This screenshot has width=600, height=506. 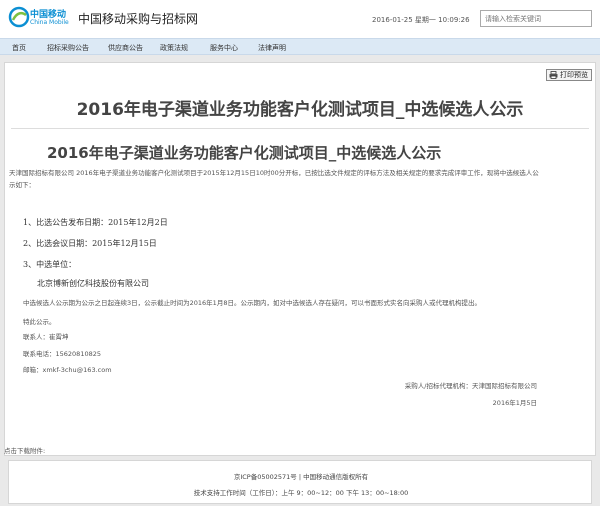 I want to click on article-title: 2016年电子渠道业务功能客户化测试项目_中选候选人公示, so click(x=244, y=153).